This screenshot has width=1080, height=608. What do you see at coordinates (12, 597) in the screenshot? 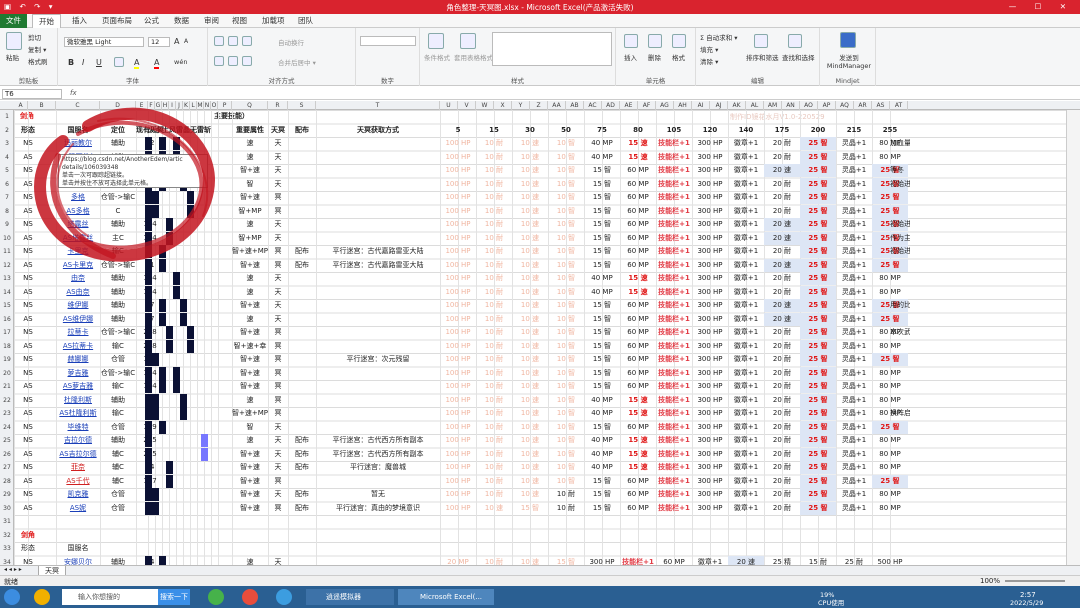
I see `start-icon` at bounding box center [12, 597].